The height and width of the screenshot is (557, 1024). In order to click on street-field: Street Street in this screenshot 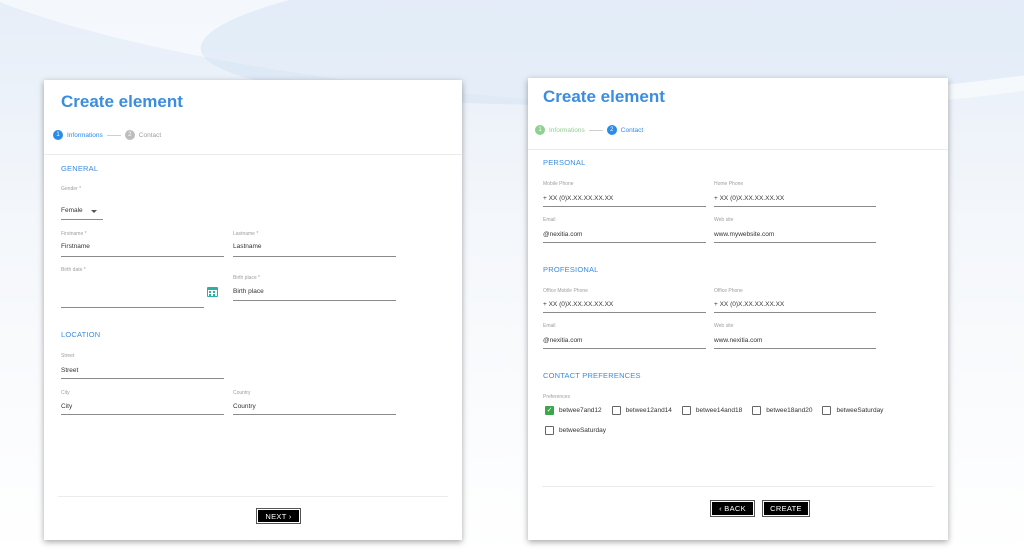, I will do `click(142, 366)`.